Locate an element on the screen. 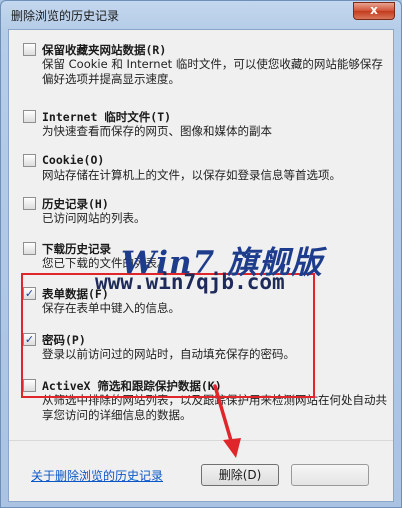 Image resolution: width=402 pixels, height=508 pixels. title-bar: 删除浏览的历史记录 x is located at coordinates (201, 15).